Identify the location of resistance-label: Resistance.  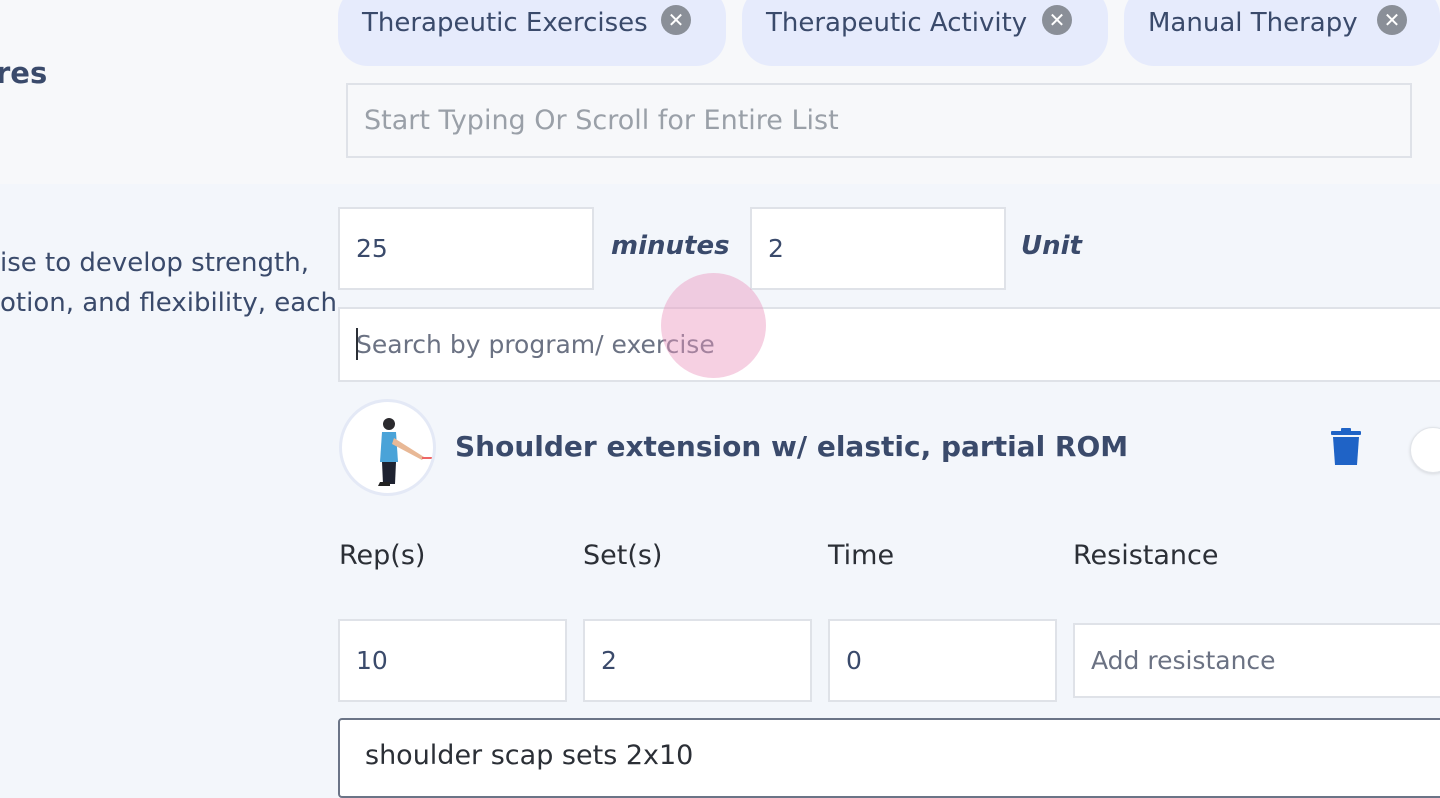
(1146, 555).